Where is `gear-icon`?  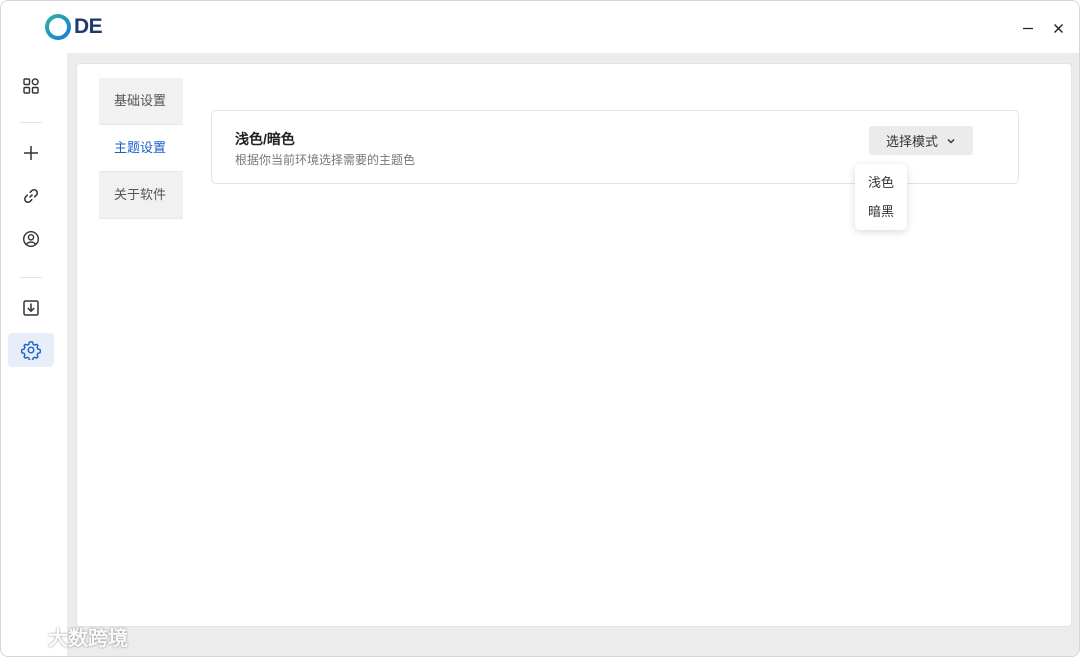
gear-icon is located at coordinates (31, 350).